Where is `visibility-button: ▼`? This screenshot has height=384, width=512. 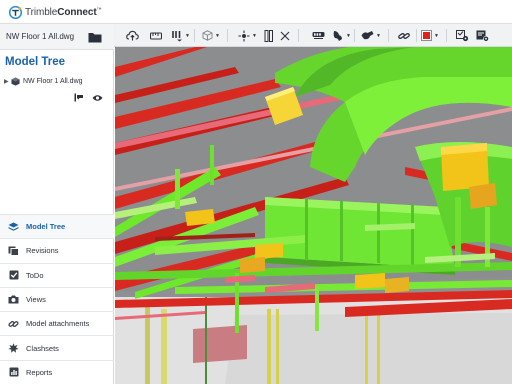
visibility-button: ▼ is located at coordinates (371, 35).